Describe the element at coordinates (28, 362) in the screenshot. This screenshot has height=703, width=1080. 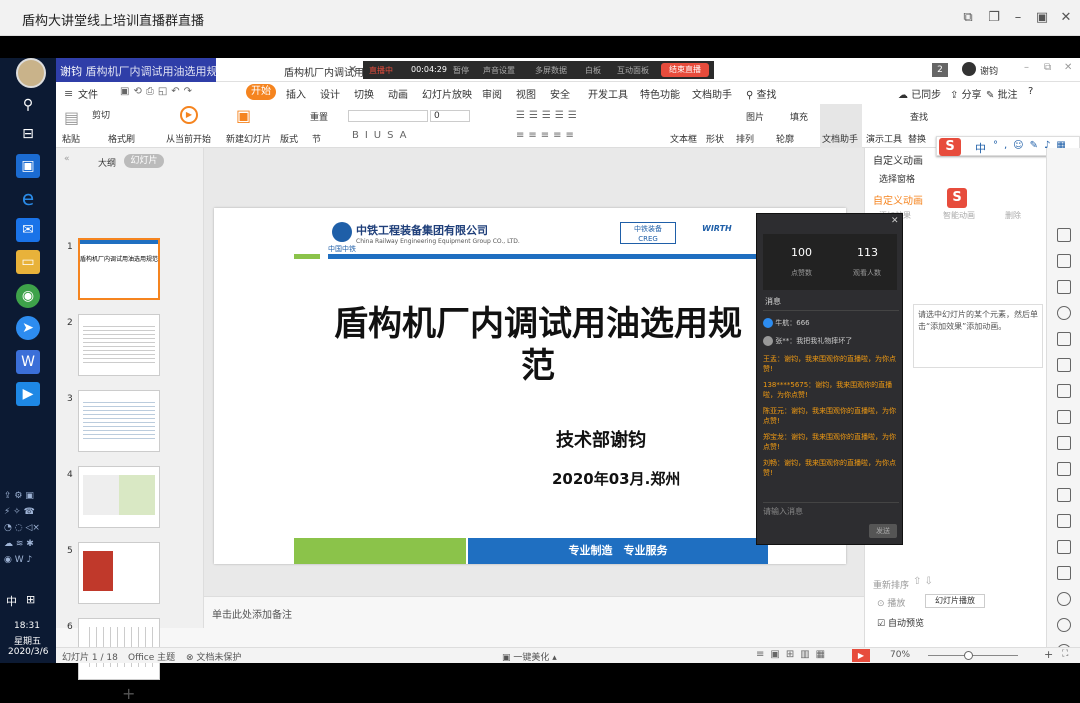
I see `wps-icon: W` at that location.